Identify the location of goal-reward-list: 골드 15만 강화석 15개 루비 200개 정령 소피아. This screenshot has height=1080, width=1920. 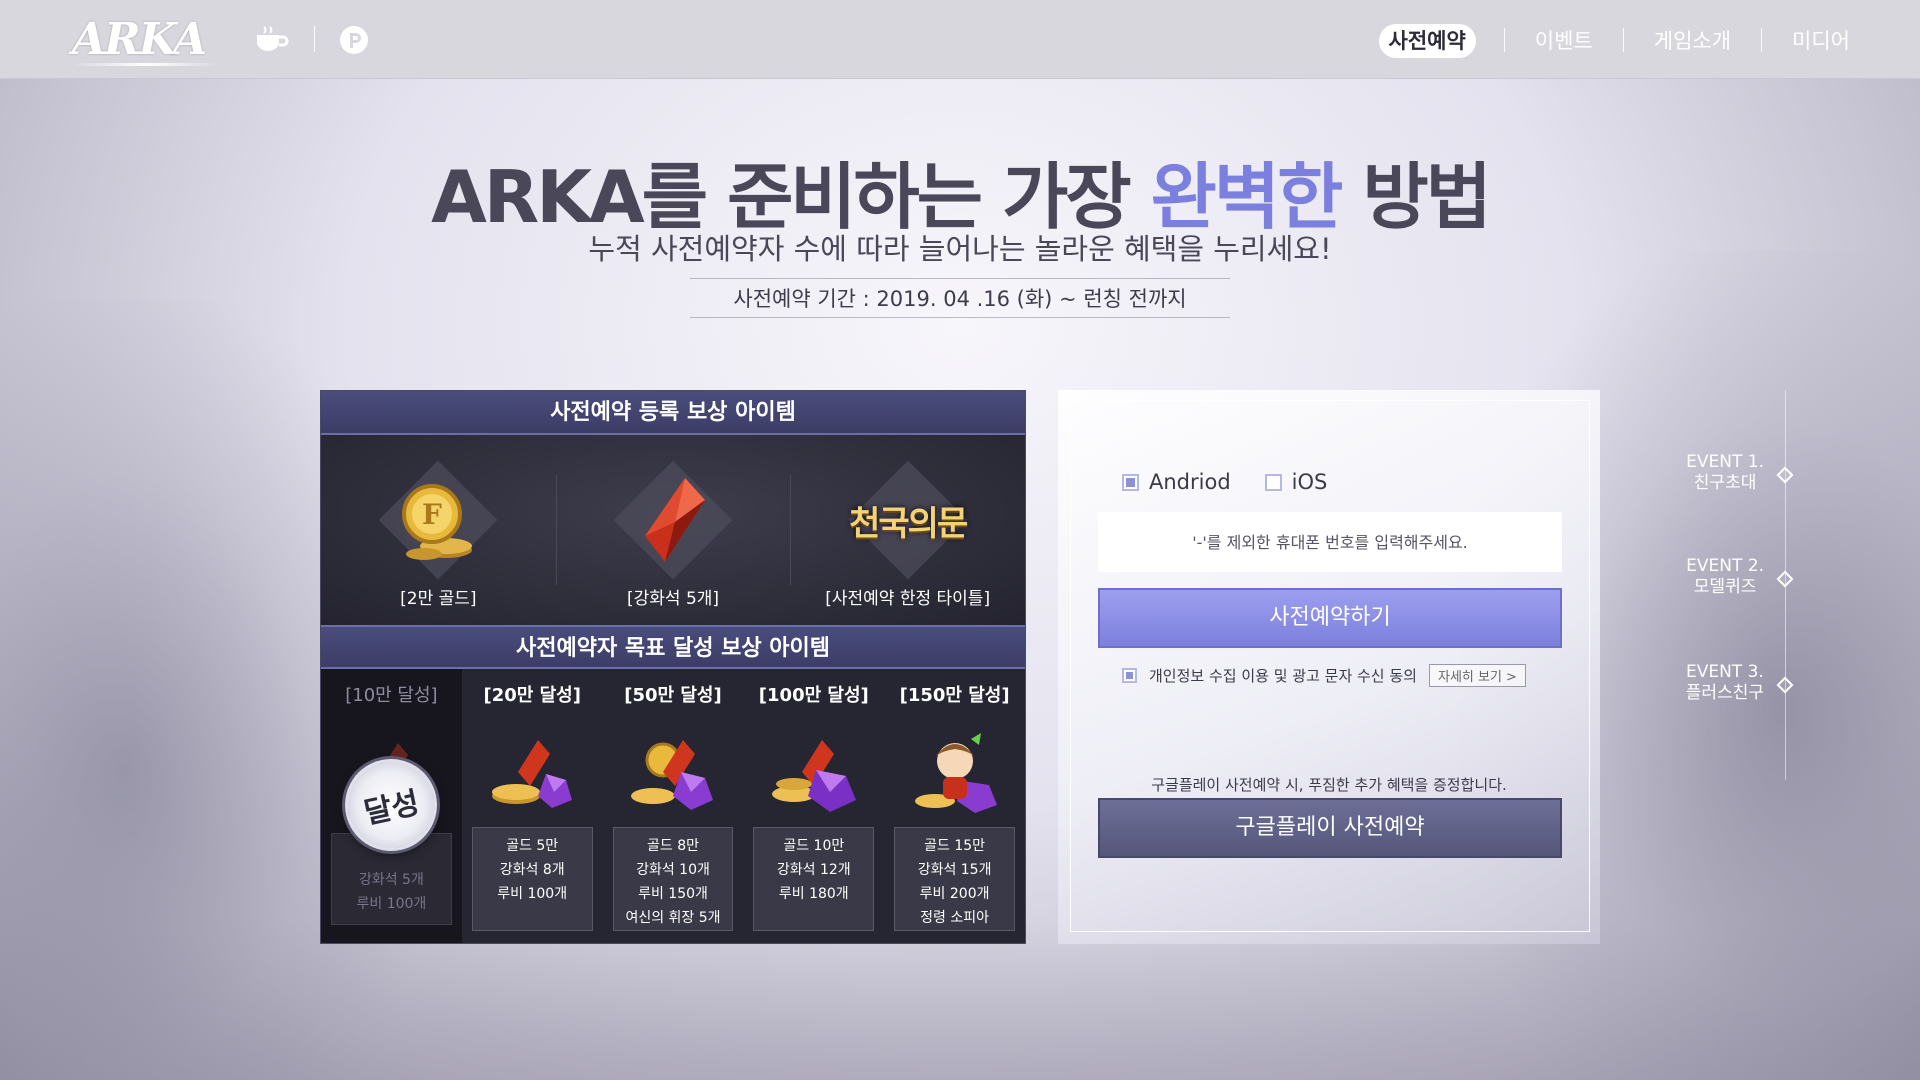
(954, 879).